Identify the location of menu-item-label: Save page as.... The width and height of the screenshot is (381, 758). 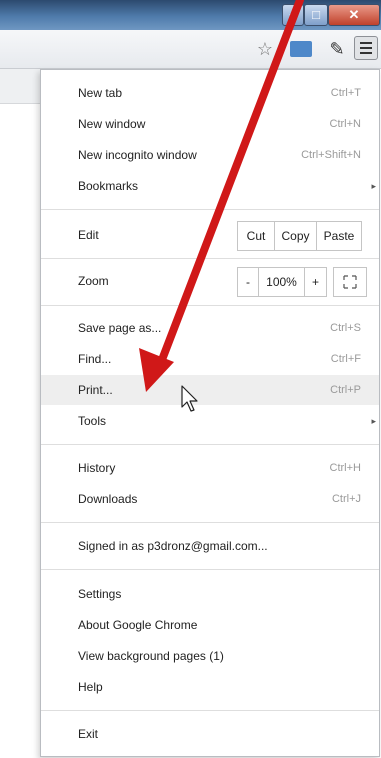
(120, 328).